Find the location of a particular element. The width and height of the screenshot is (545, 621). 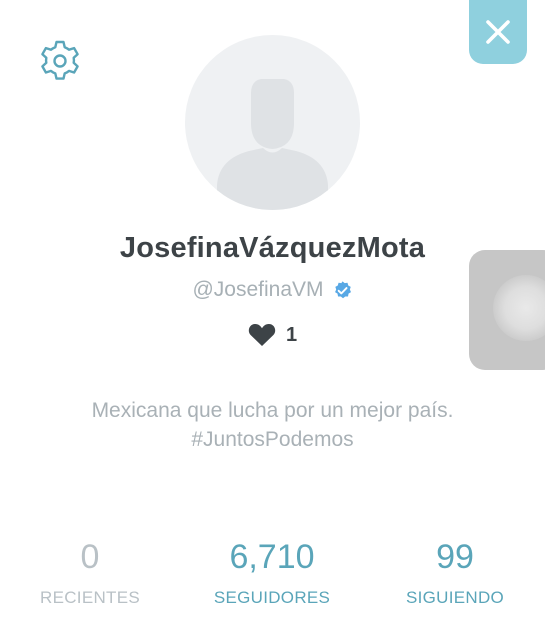

stat-seguidores: 6,710 SEGUIDORES is located at coordinates (272, 572).